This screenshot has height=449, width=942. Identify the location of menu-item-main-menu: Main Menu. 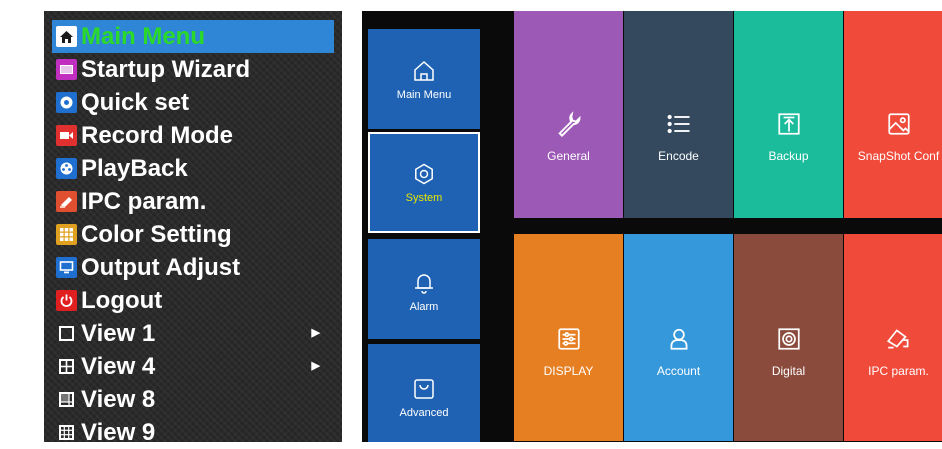
(193, 36).